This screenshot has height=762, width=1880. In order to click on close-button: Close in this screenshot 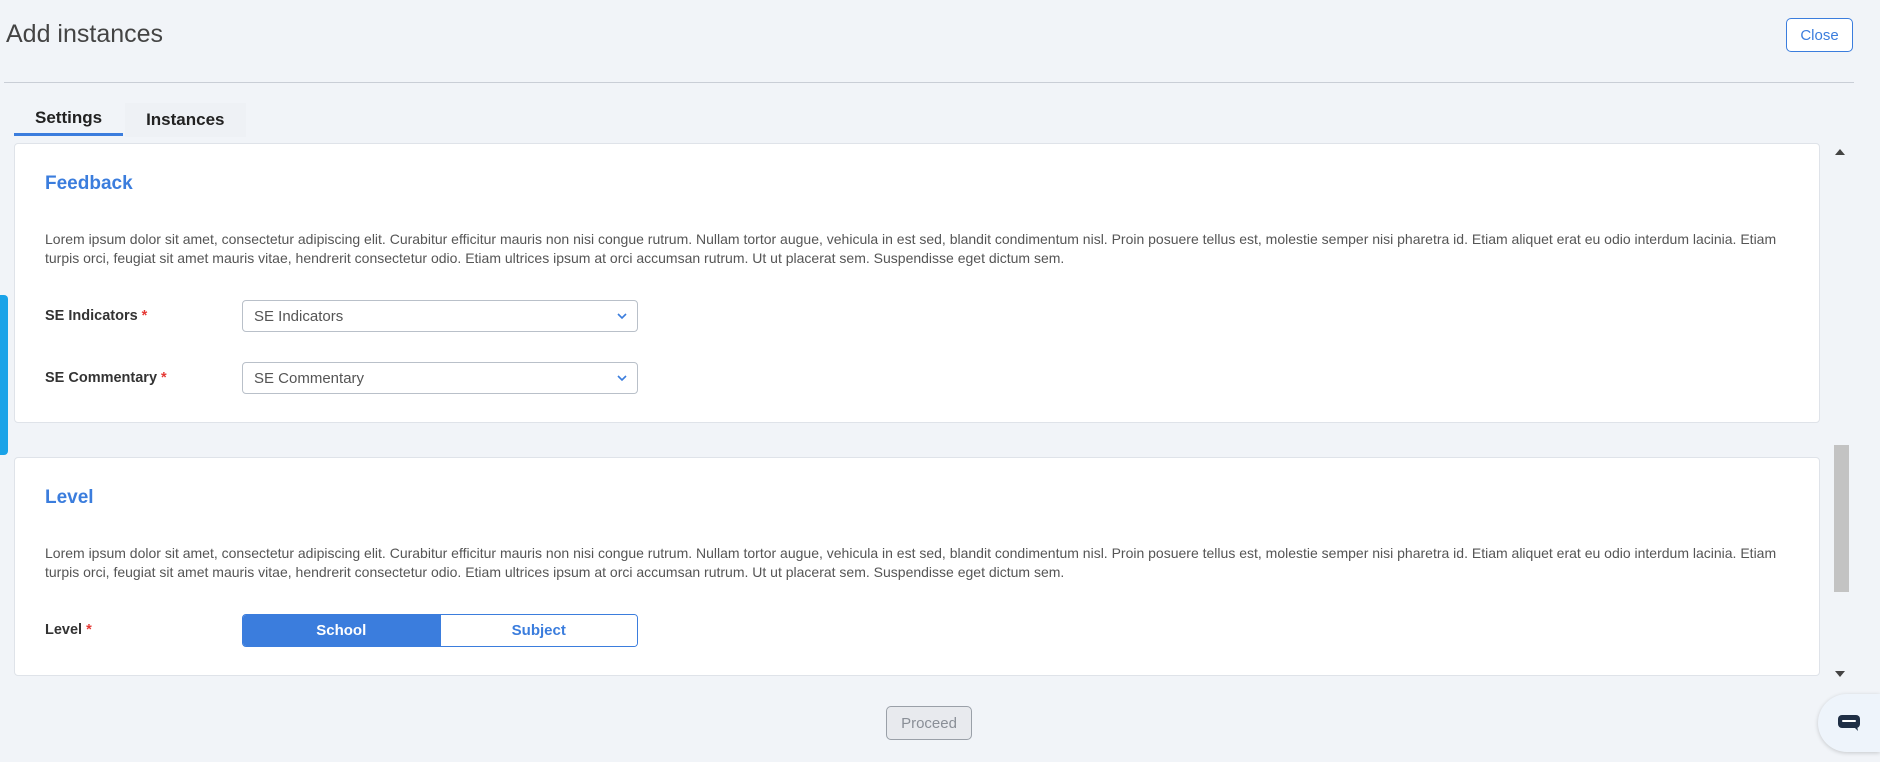, I will do `click(1819, 35)`.